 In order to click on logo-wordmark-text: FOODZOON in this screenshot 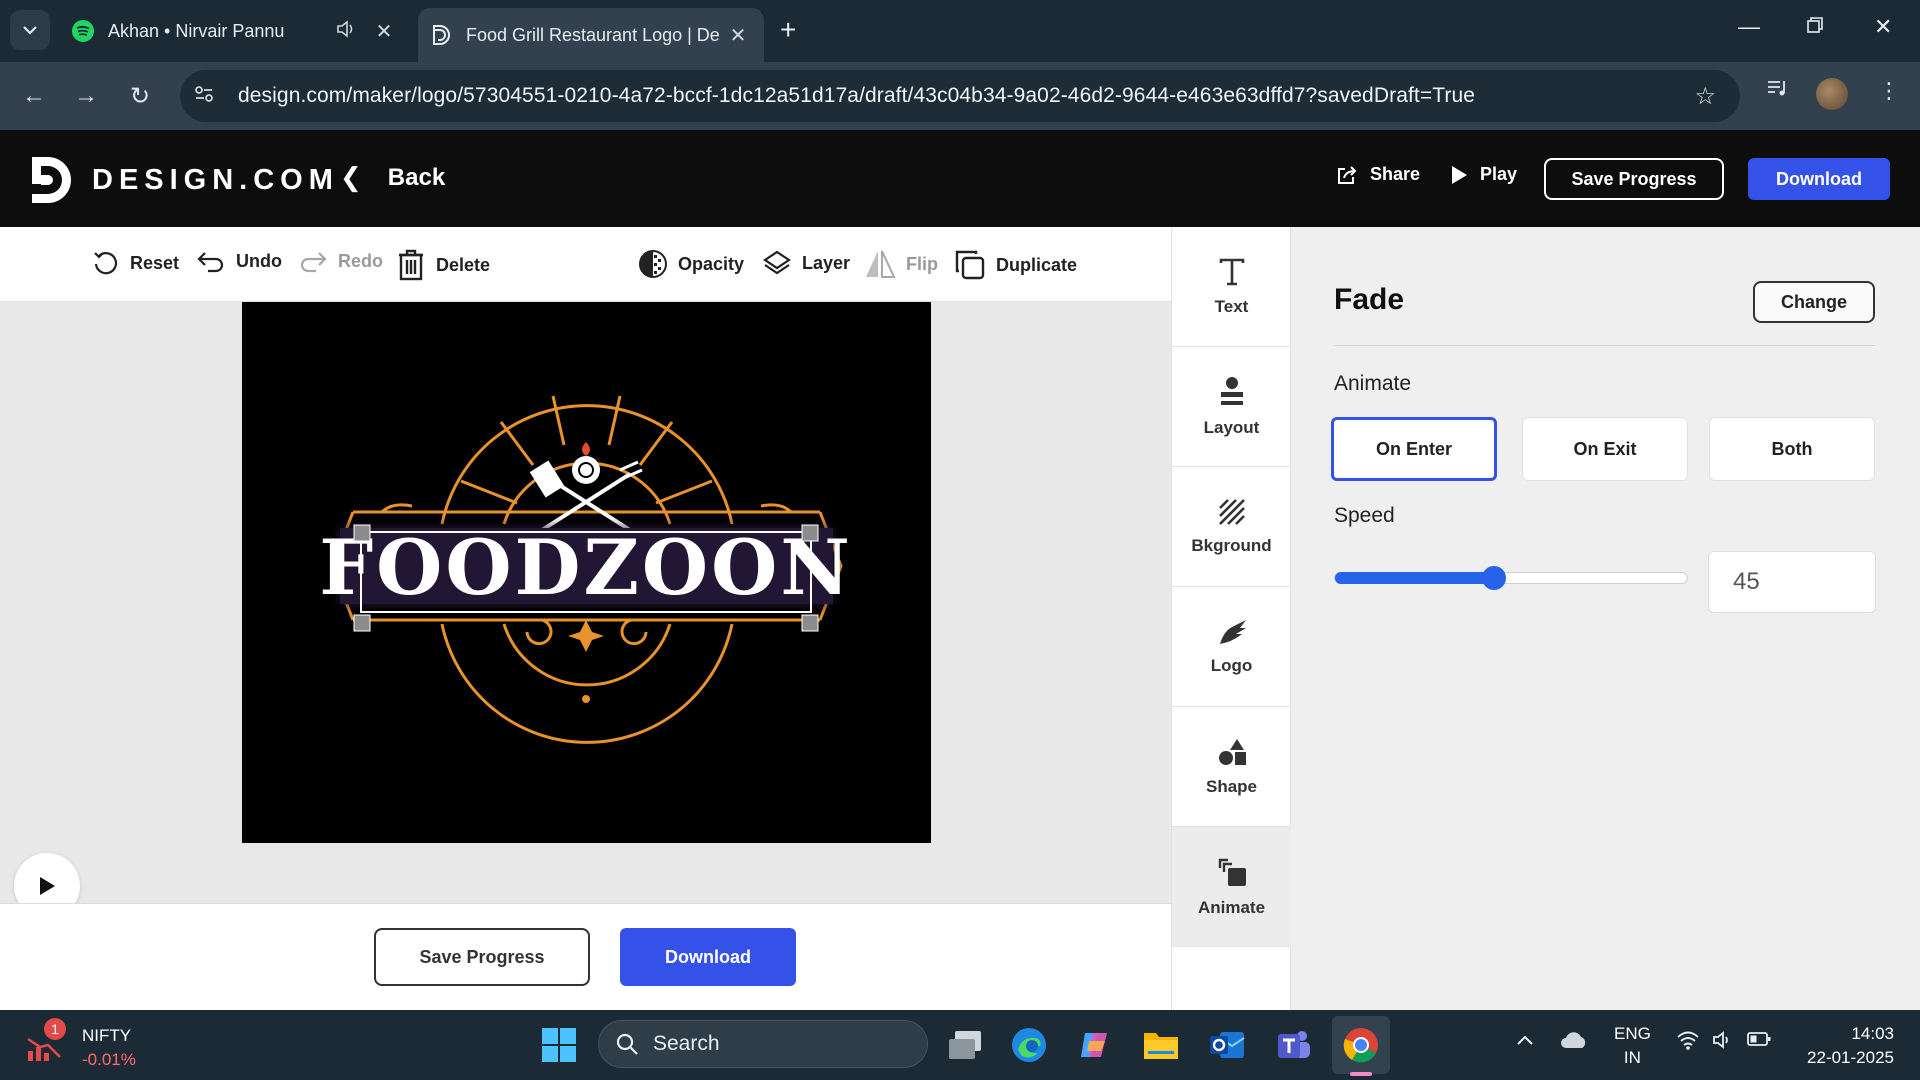, I will do `click(586, 567)`.